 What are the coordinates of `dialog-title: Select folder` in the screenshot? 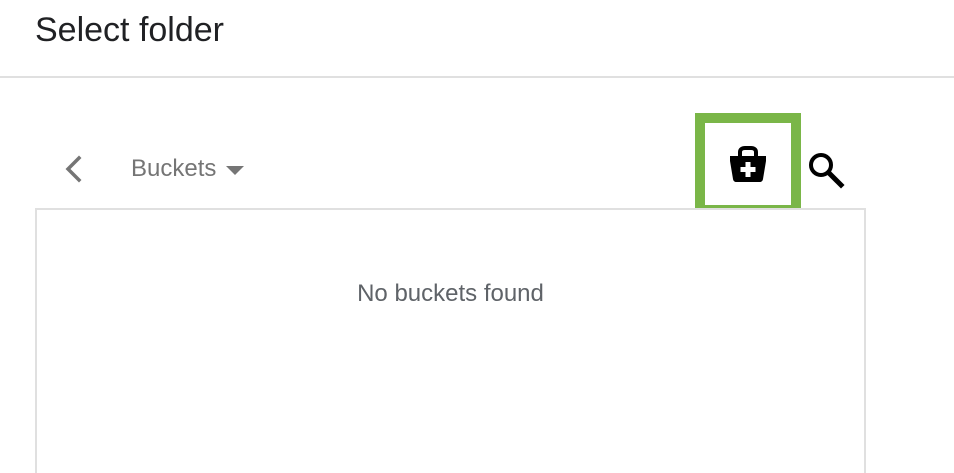 It's located at (129, 30).